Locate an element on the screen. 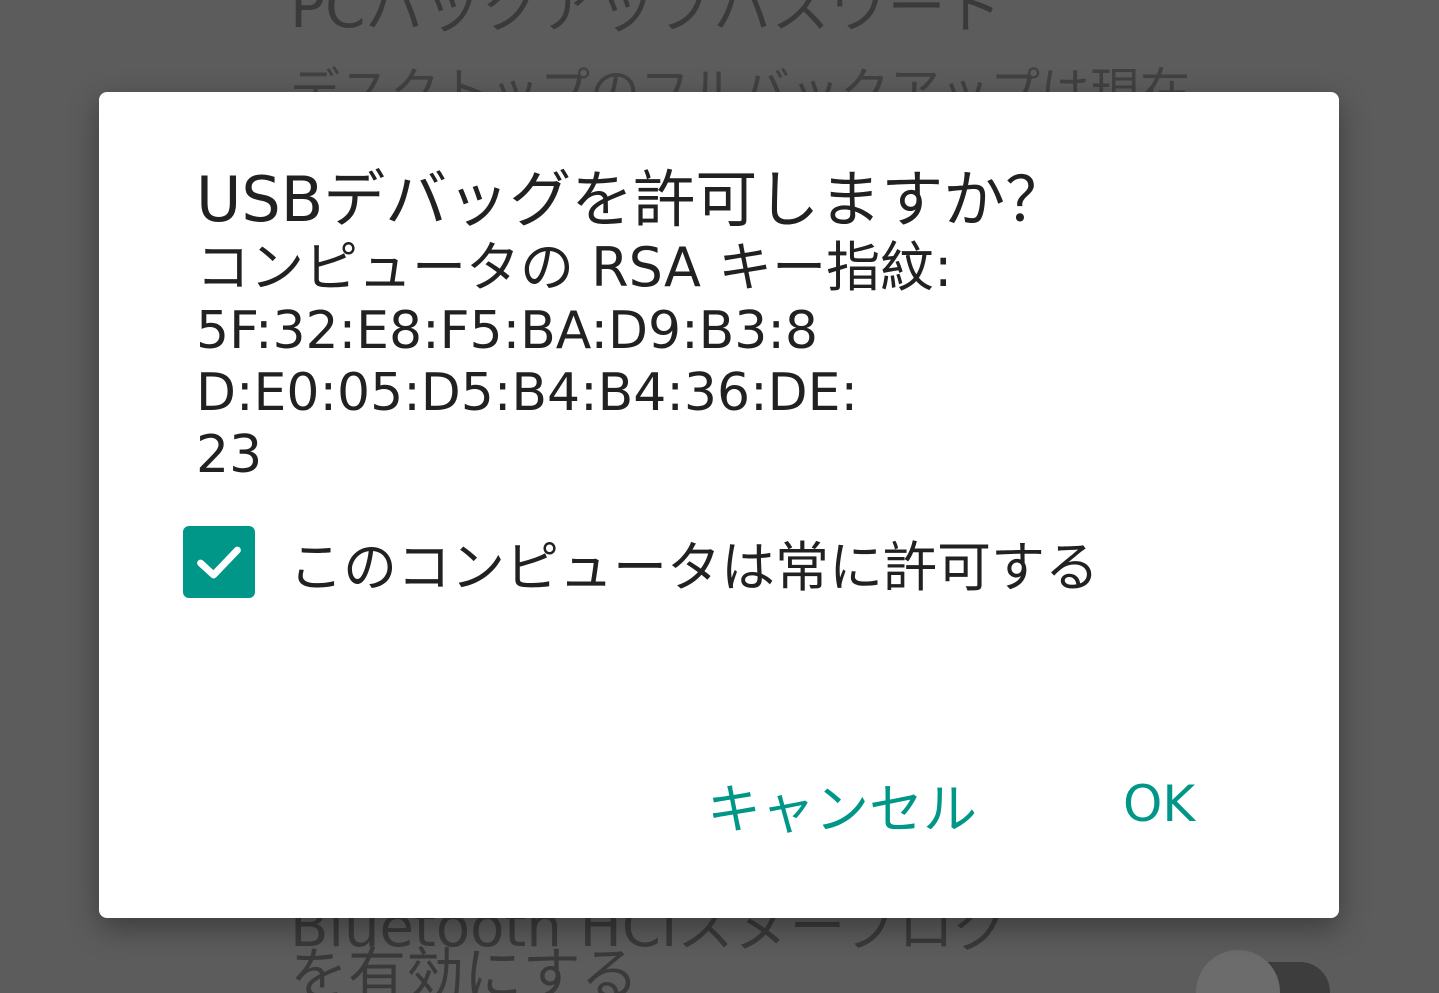 The height and width of the screenshot is (993, 1439). checkmark-icon is located at coordinates (219, 562).